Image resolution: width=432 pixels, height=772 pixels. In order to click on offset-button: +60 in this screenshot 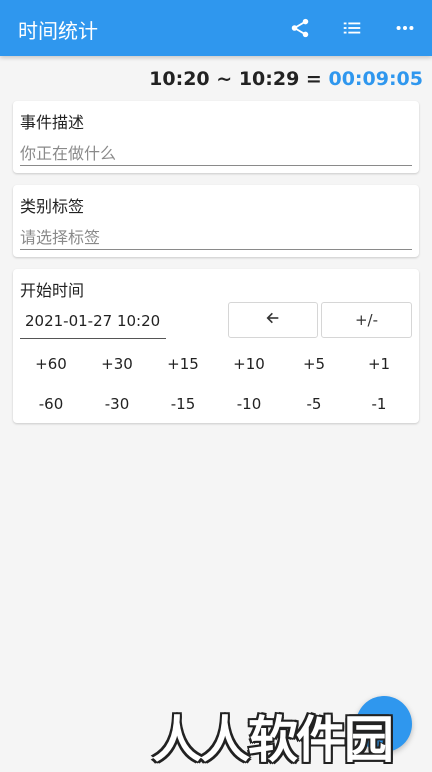, I will do `click(51, 364)`.